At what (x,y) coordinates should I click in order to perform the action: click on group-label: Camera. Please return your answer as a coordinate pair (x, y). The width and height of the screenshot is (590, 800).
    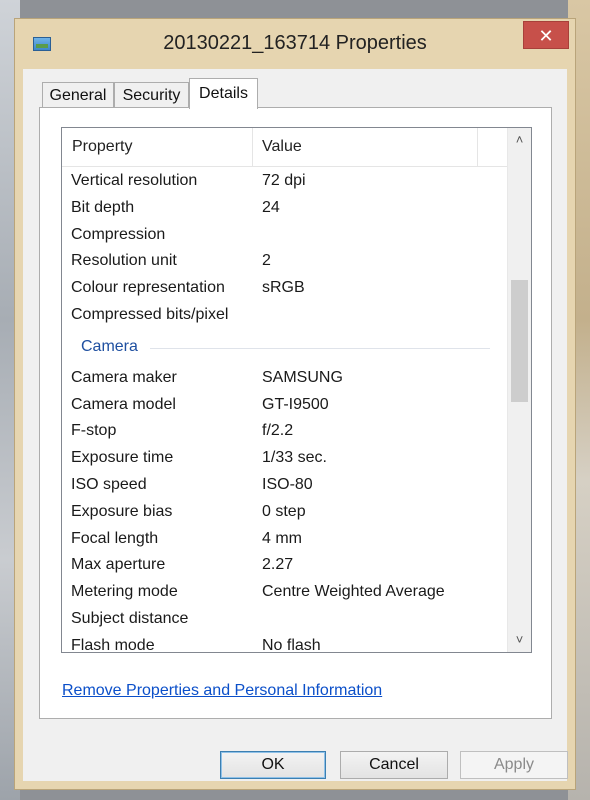
    Looking at the image, I should click on (109, 346).